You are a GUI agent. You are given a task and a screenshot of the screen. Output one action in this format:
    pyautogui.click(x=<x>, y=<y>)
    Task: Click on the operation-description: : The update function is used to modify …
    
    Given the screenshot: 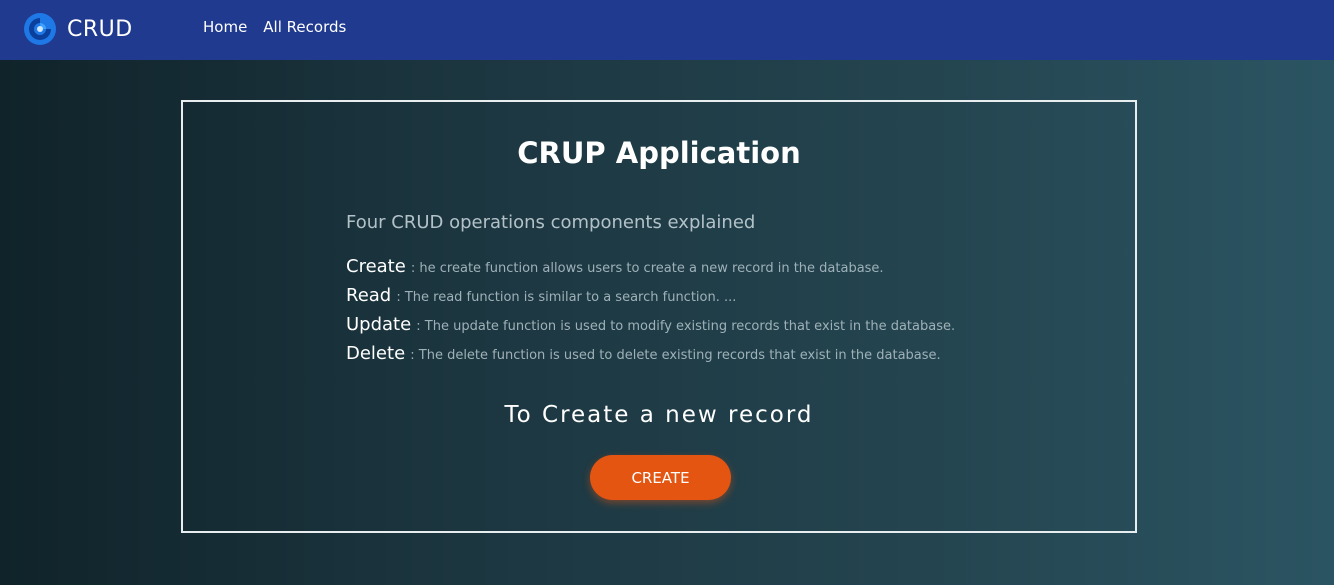 What is the action you would take?
    pyautogui.click(x=686, y=326)
    